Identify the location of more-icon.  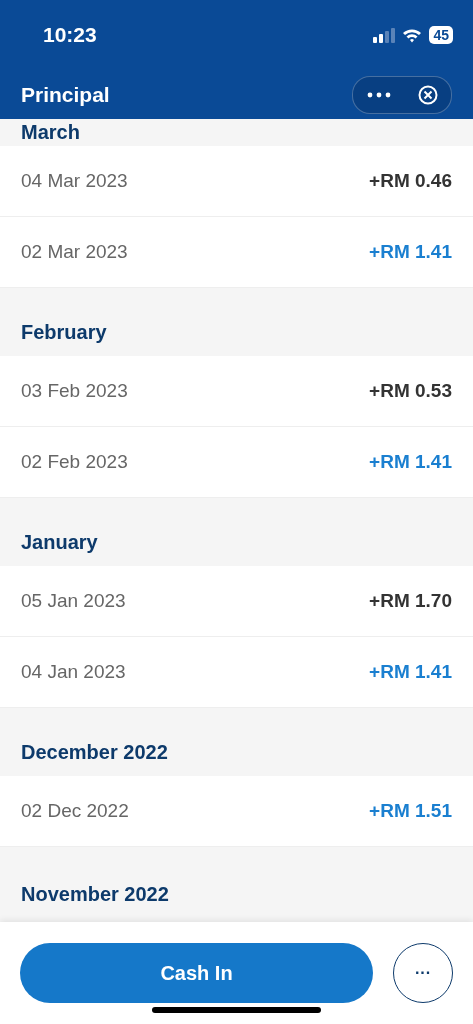
(378, 94).